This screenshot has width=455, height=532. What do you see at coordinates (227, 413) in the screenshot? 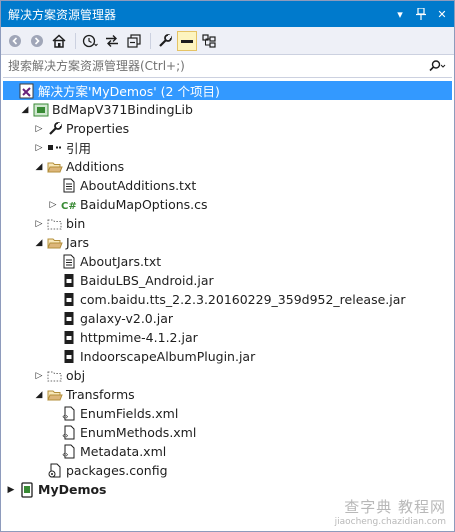
I see `tree-item-file: ‹› EnumFields.xml` at bounding box center [227, 413].